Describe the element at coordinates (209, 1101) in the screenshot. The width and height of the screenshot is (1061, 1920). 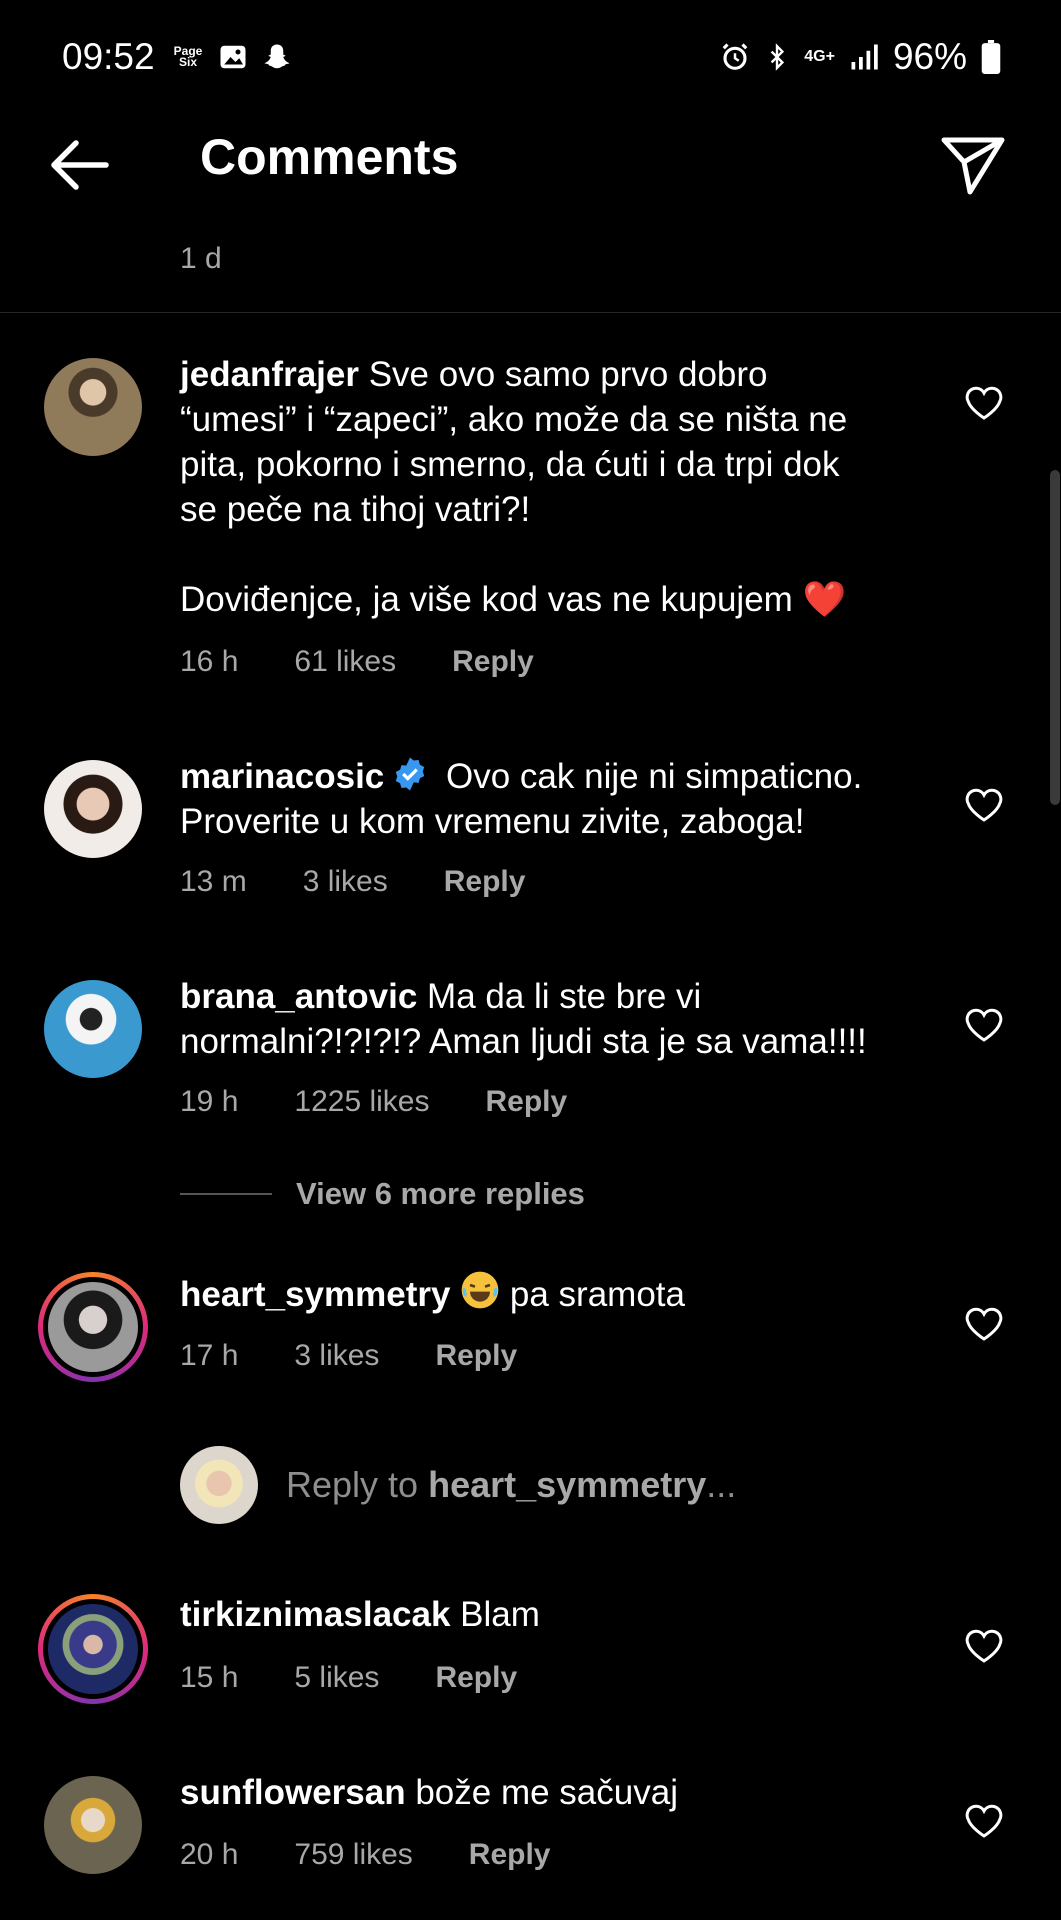
I see `comment-time: 19 h` at that location.